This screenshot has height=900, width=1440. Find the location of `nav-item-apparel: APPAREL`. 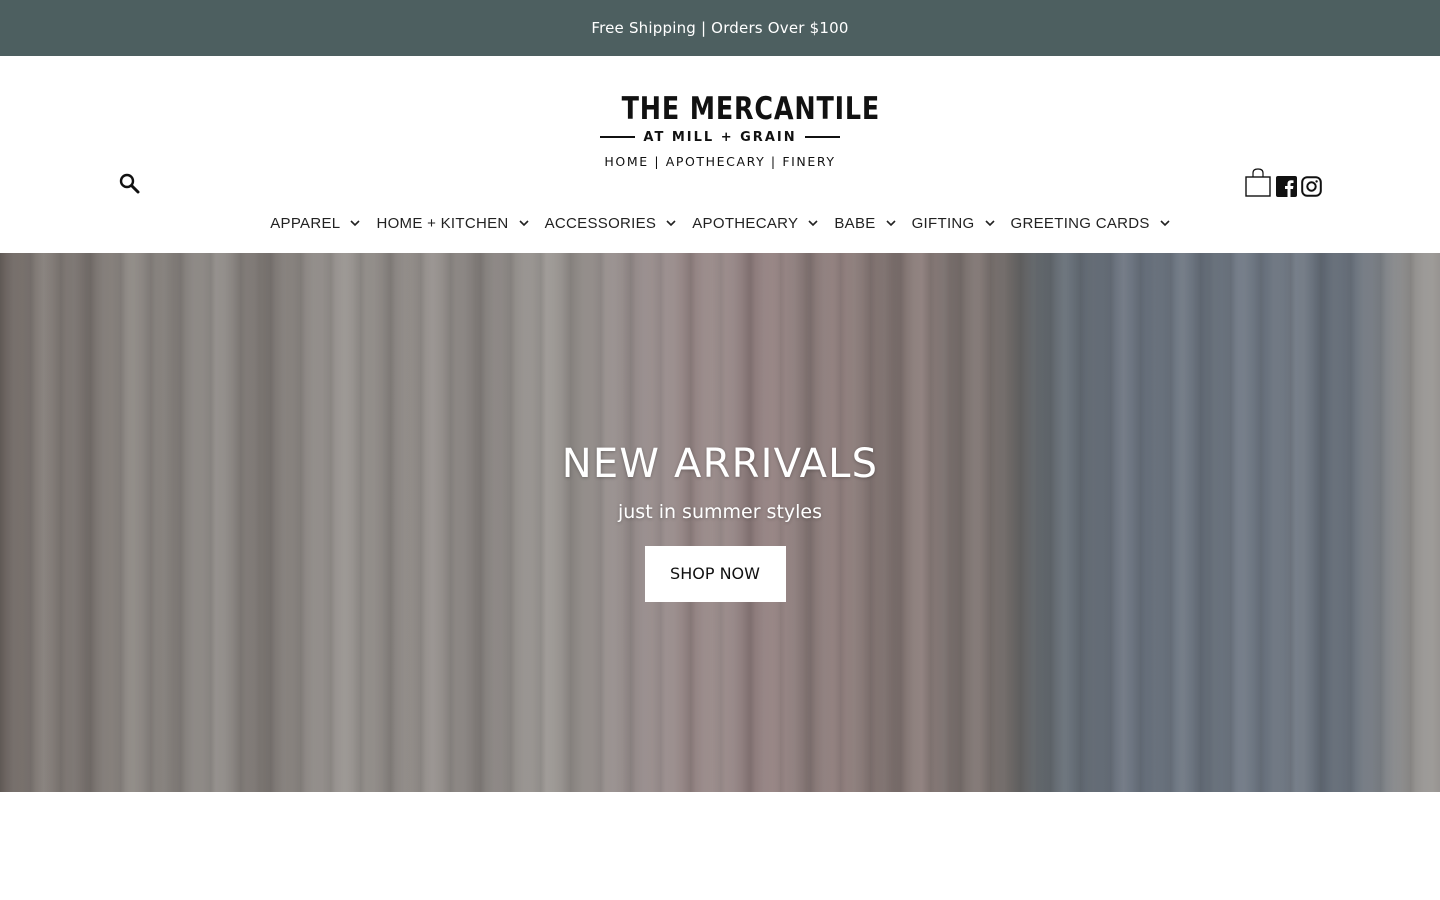

nav-item-apparel: APPAREL is located at coordinates (315, 223).